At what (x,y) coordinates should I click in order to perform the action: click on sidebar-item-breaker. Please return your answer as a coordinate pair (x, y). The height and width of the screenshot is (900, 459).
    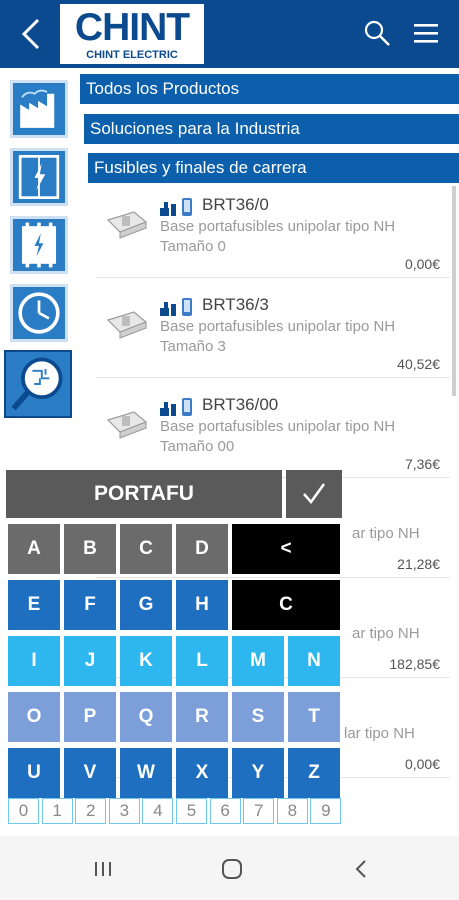
    Looking at the image, I should click on (39, 245).